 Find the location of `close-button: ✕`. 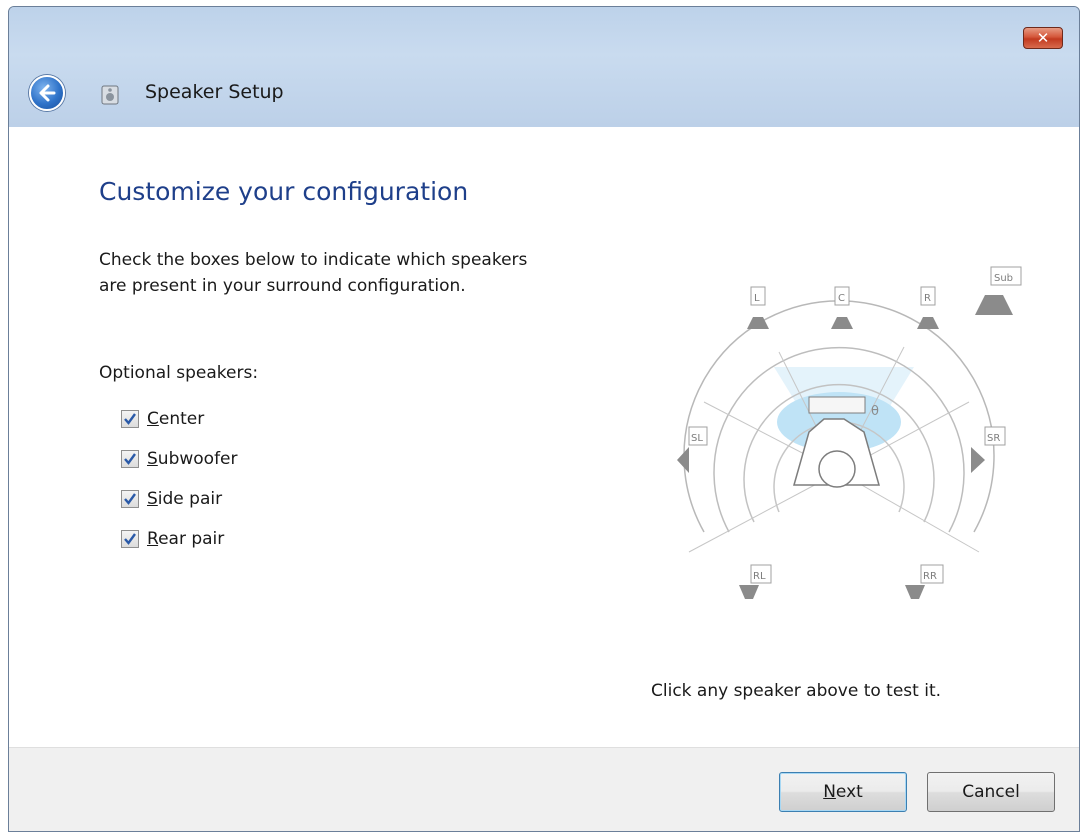

close-button: ✕ is located at coordinates (1043, 38).